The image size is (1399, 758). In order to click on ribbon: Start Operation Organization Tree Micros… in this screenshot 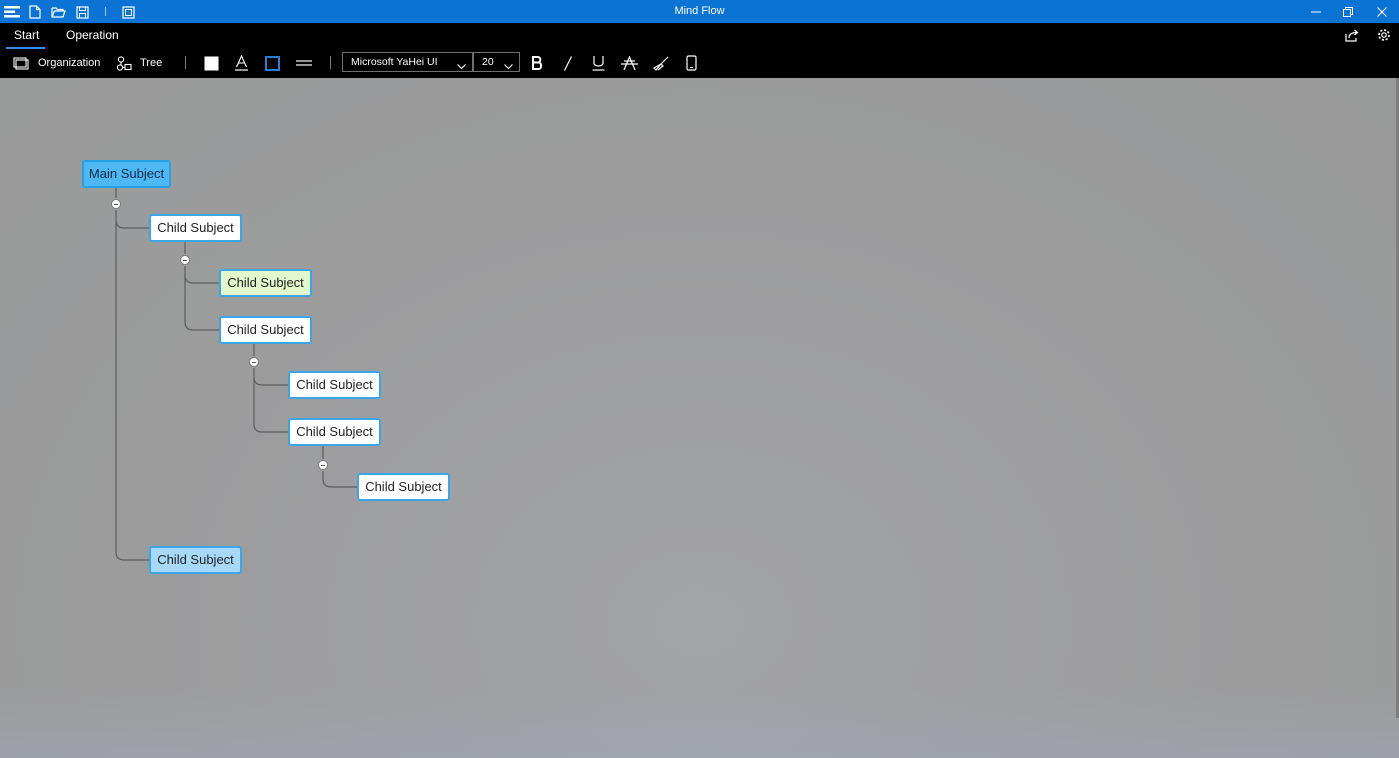, I will do `click(699, 50)`.